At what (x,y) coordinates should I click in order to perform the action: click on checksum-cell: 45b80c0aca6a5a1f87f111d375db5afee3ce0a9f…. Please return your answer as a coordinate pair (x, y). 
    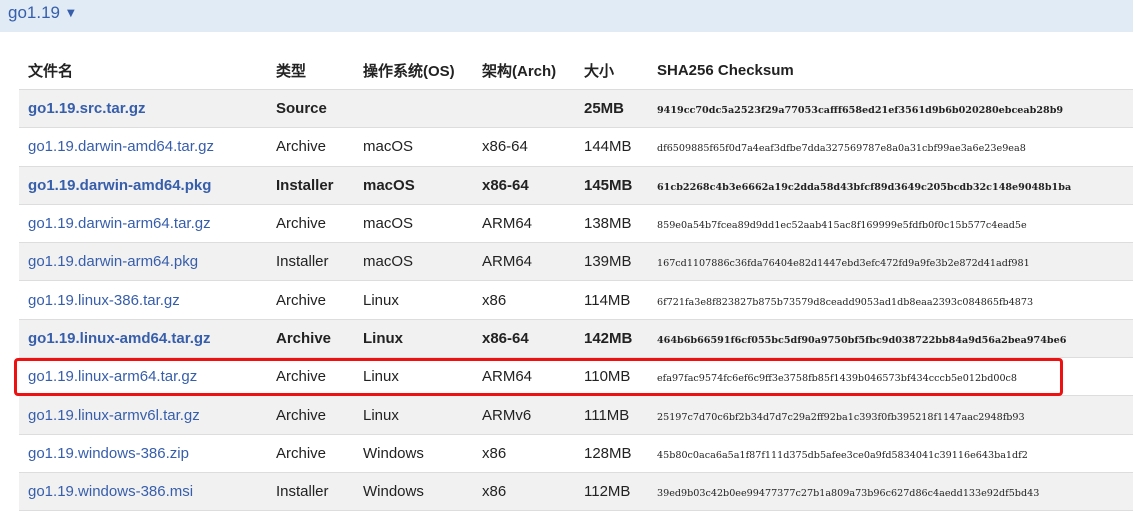
    Looking at the image, I should click on (895, 453).